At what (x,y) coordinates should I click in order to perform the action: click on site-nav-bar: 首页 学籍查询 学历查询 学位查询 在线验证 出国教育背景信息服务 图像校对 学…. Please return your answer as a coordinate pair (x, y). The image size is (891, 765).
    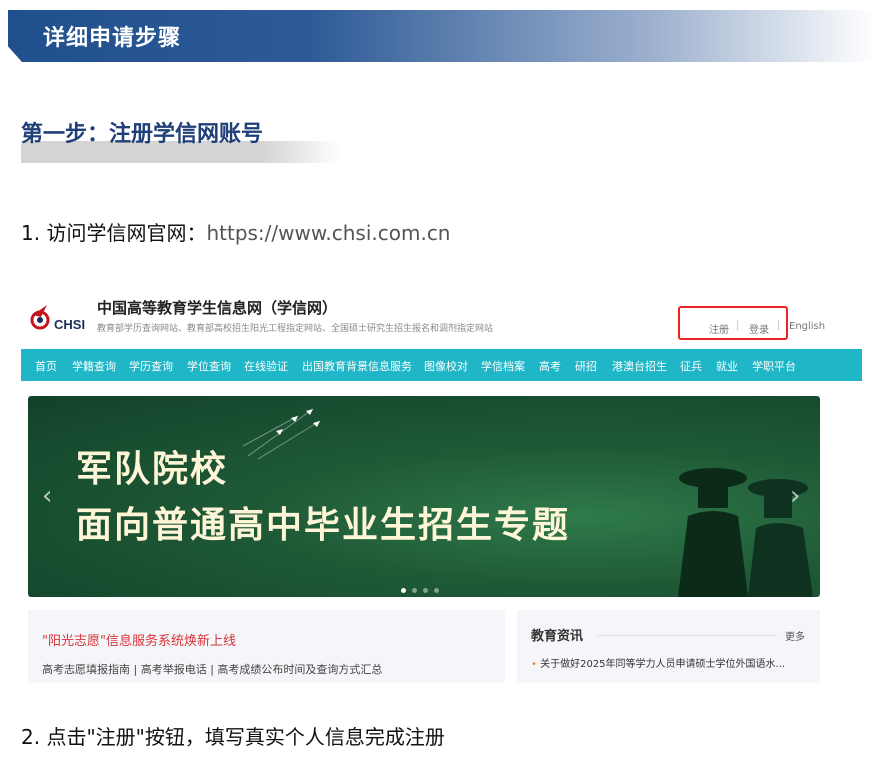
    Looking at the image, I should click on (441, 365).